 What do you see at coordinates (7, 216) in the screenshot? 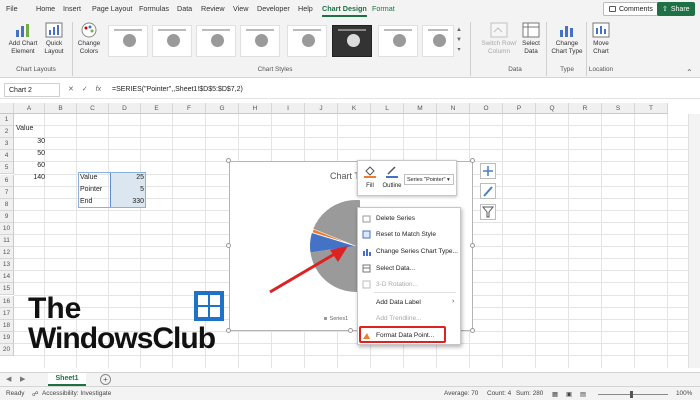
I see `row-header-9: 9` at bounding box center [7, 216].